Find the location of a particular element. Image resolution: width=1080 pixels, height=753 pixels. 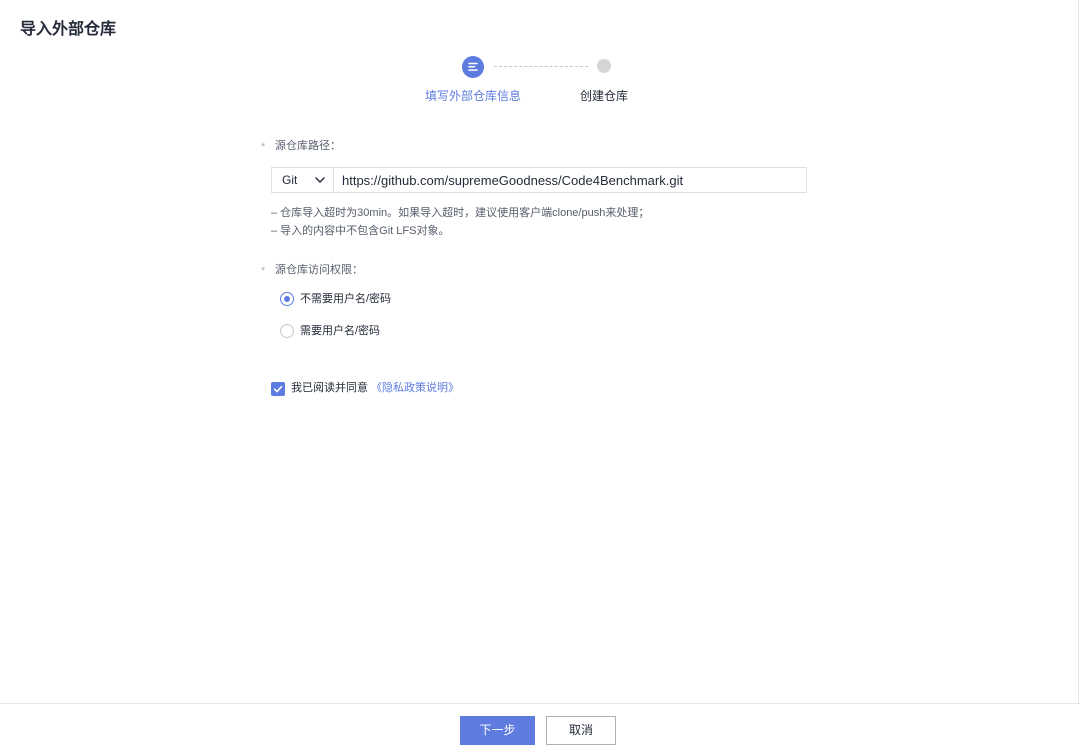

repo-type-value: Git is located at coordinates (290, 180).